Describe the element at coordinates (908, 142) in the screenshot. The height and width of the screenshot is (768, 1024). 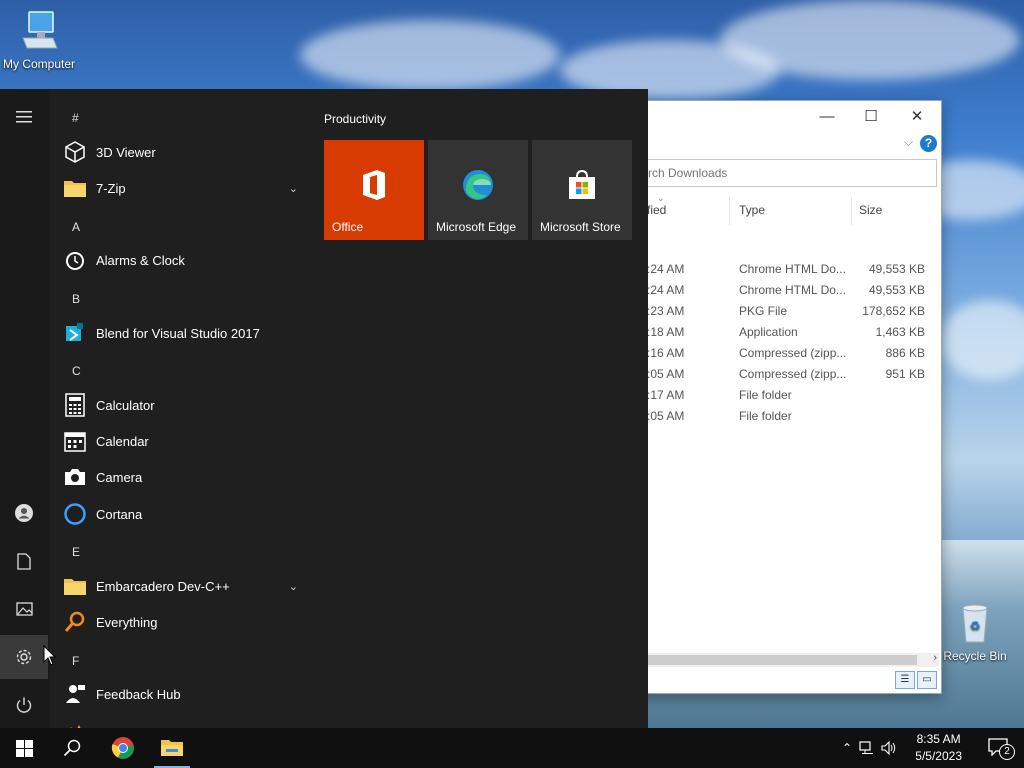
I see `chevron-down-icon: ⌵` at that location.